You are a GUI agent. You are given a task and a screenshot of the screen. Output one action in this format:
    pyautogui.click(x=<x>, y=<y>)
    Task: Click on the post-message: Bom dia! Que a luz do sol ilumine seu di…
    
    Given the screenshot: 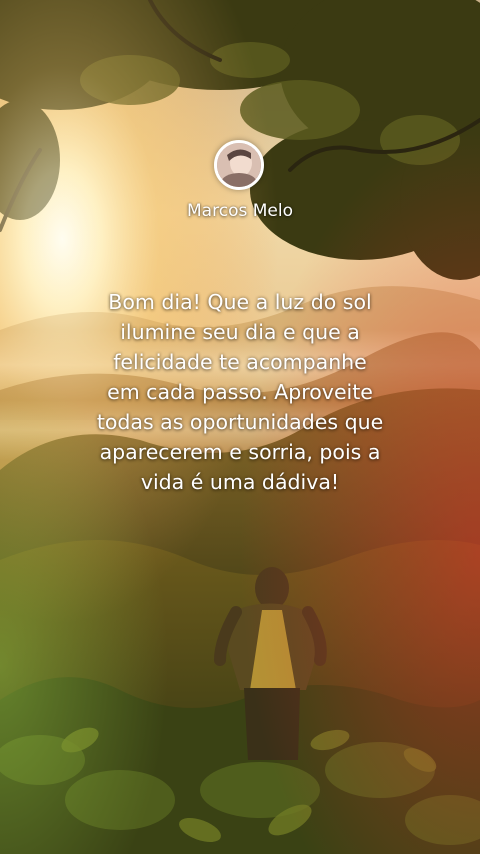 What is the action you would take?
    pyautogui.click(x=240, y=392)
    